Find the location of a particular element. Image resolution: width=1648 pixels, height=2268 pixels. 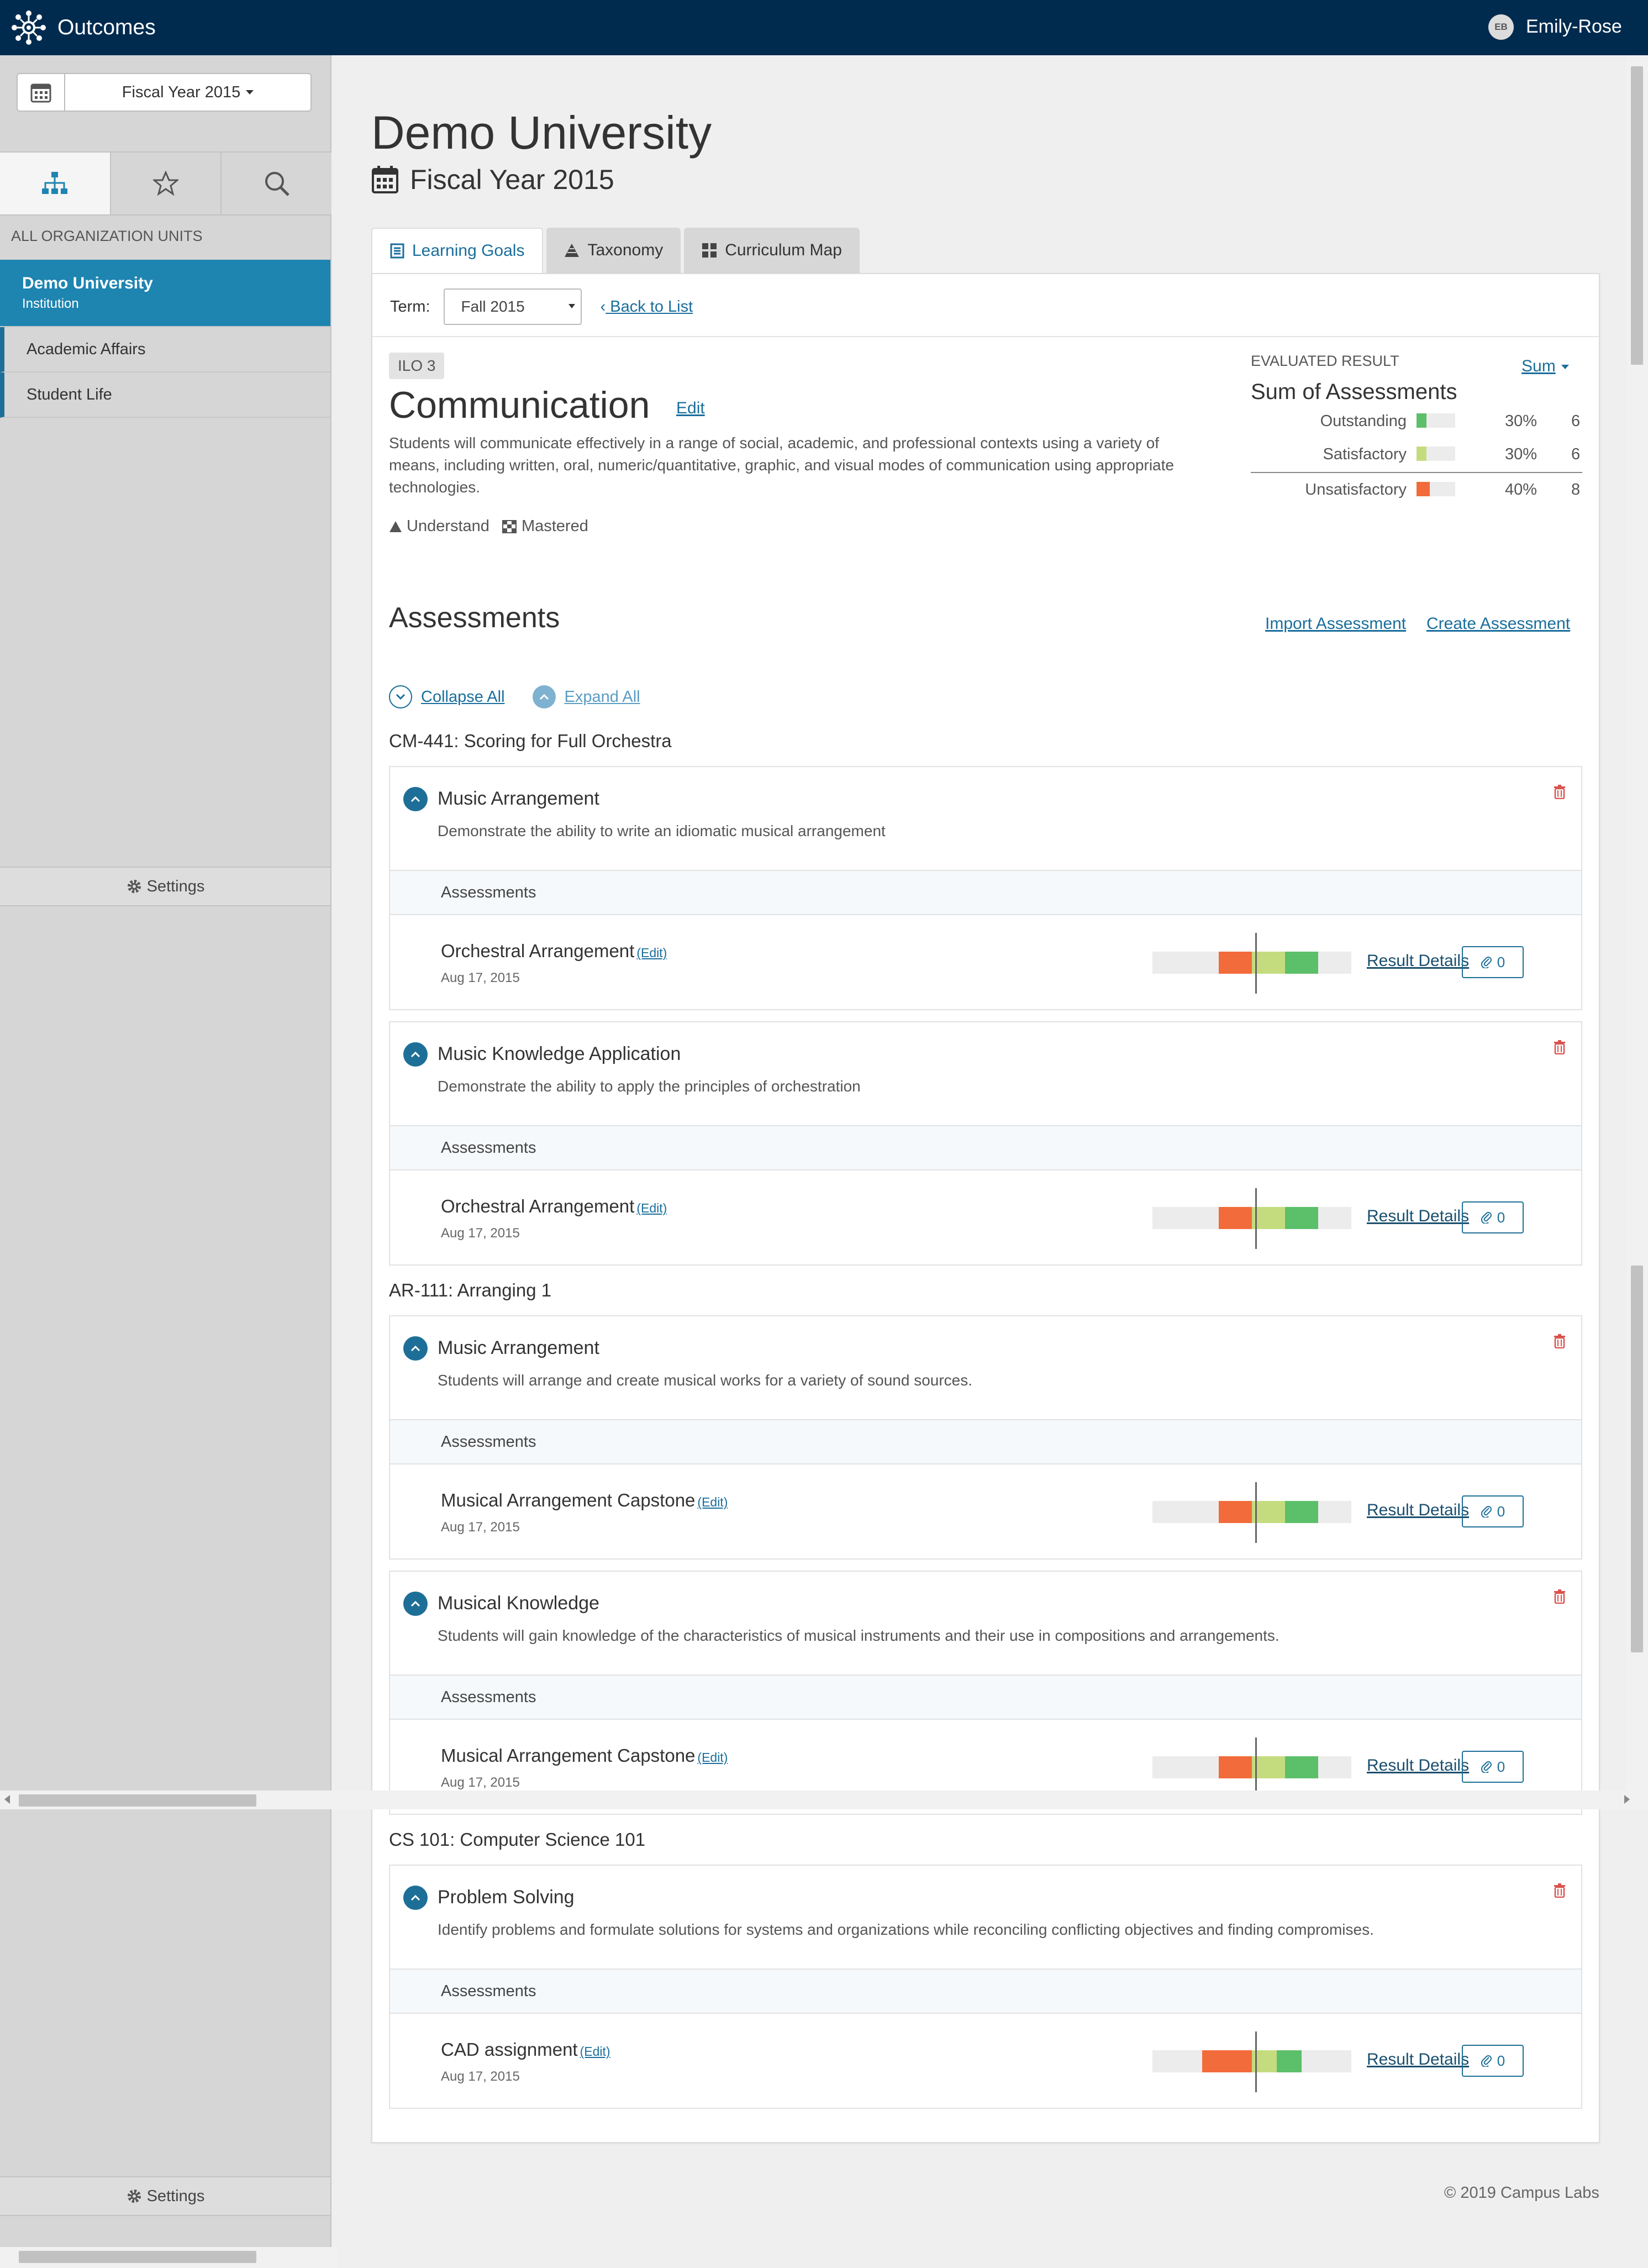

term-select: Fall 2015 is located at coordinates (512, 306).